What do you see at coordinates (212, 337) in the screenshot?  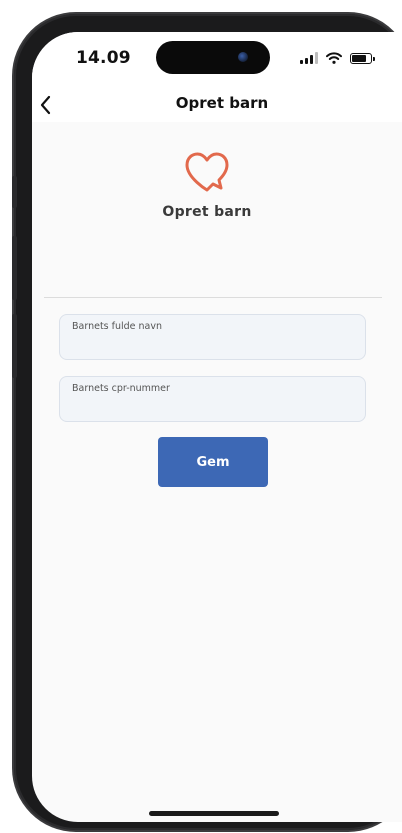 I see `child-name-field: Barnets fulde navn` at bounding box center [212, 337].